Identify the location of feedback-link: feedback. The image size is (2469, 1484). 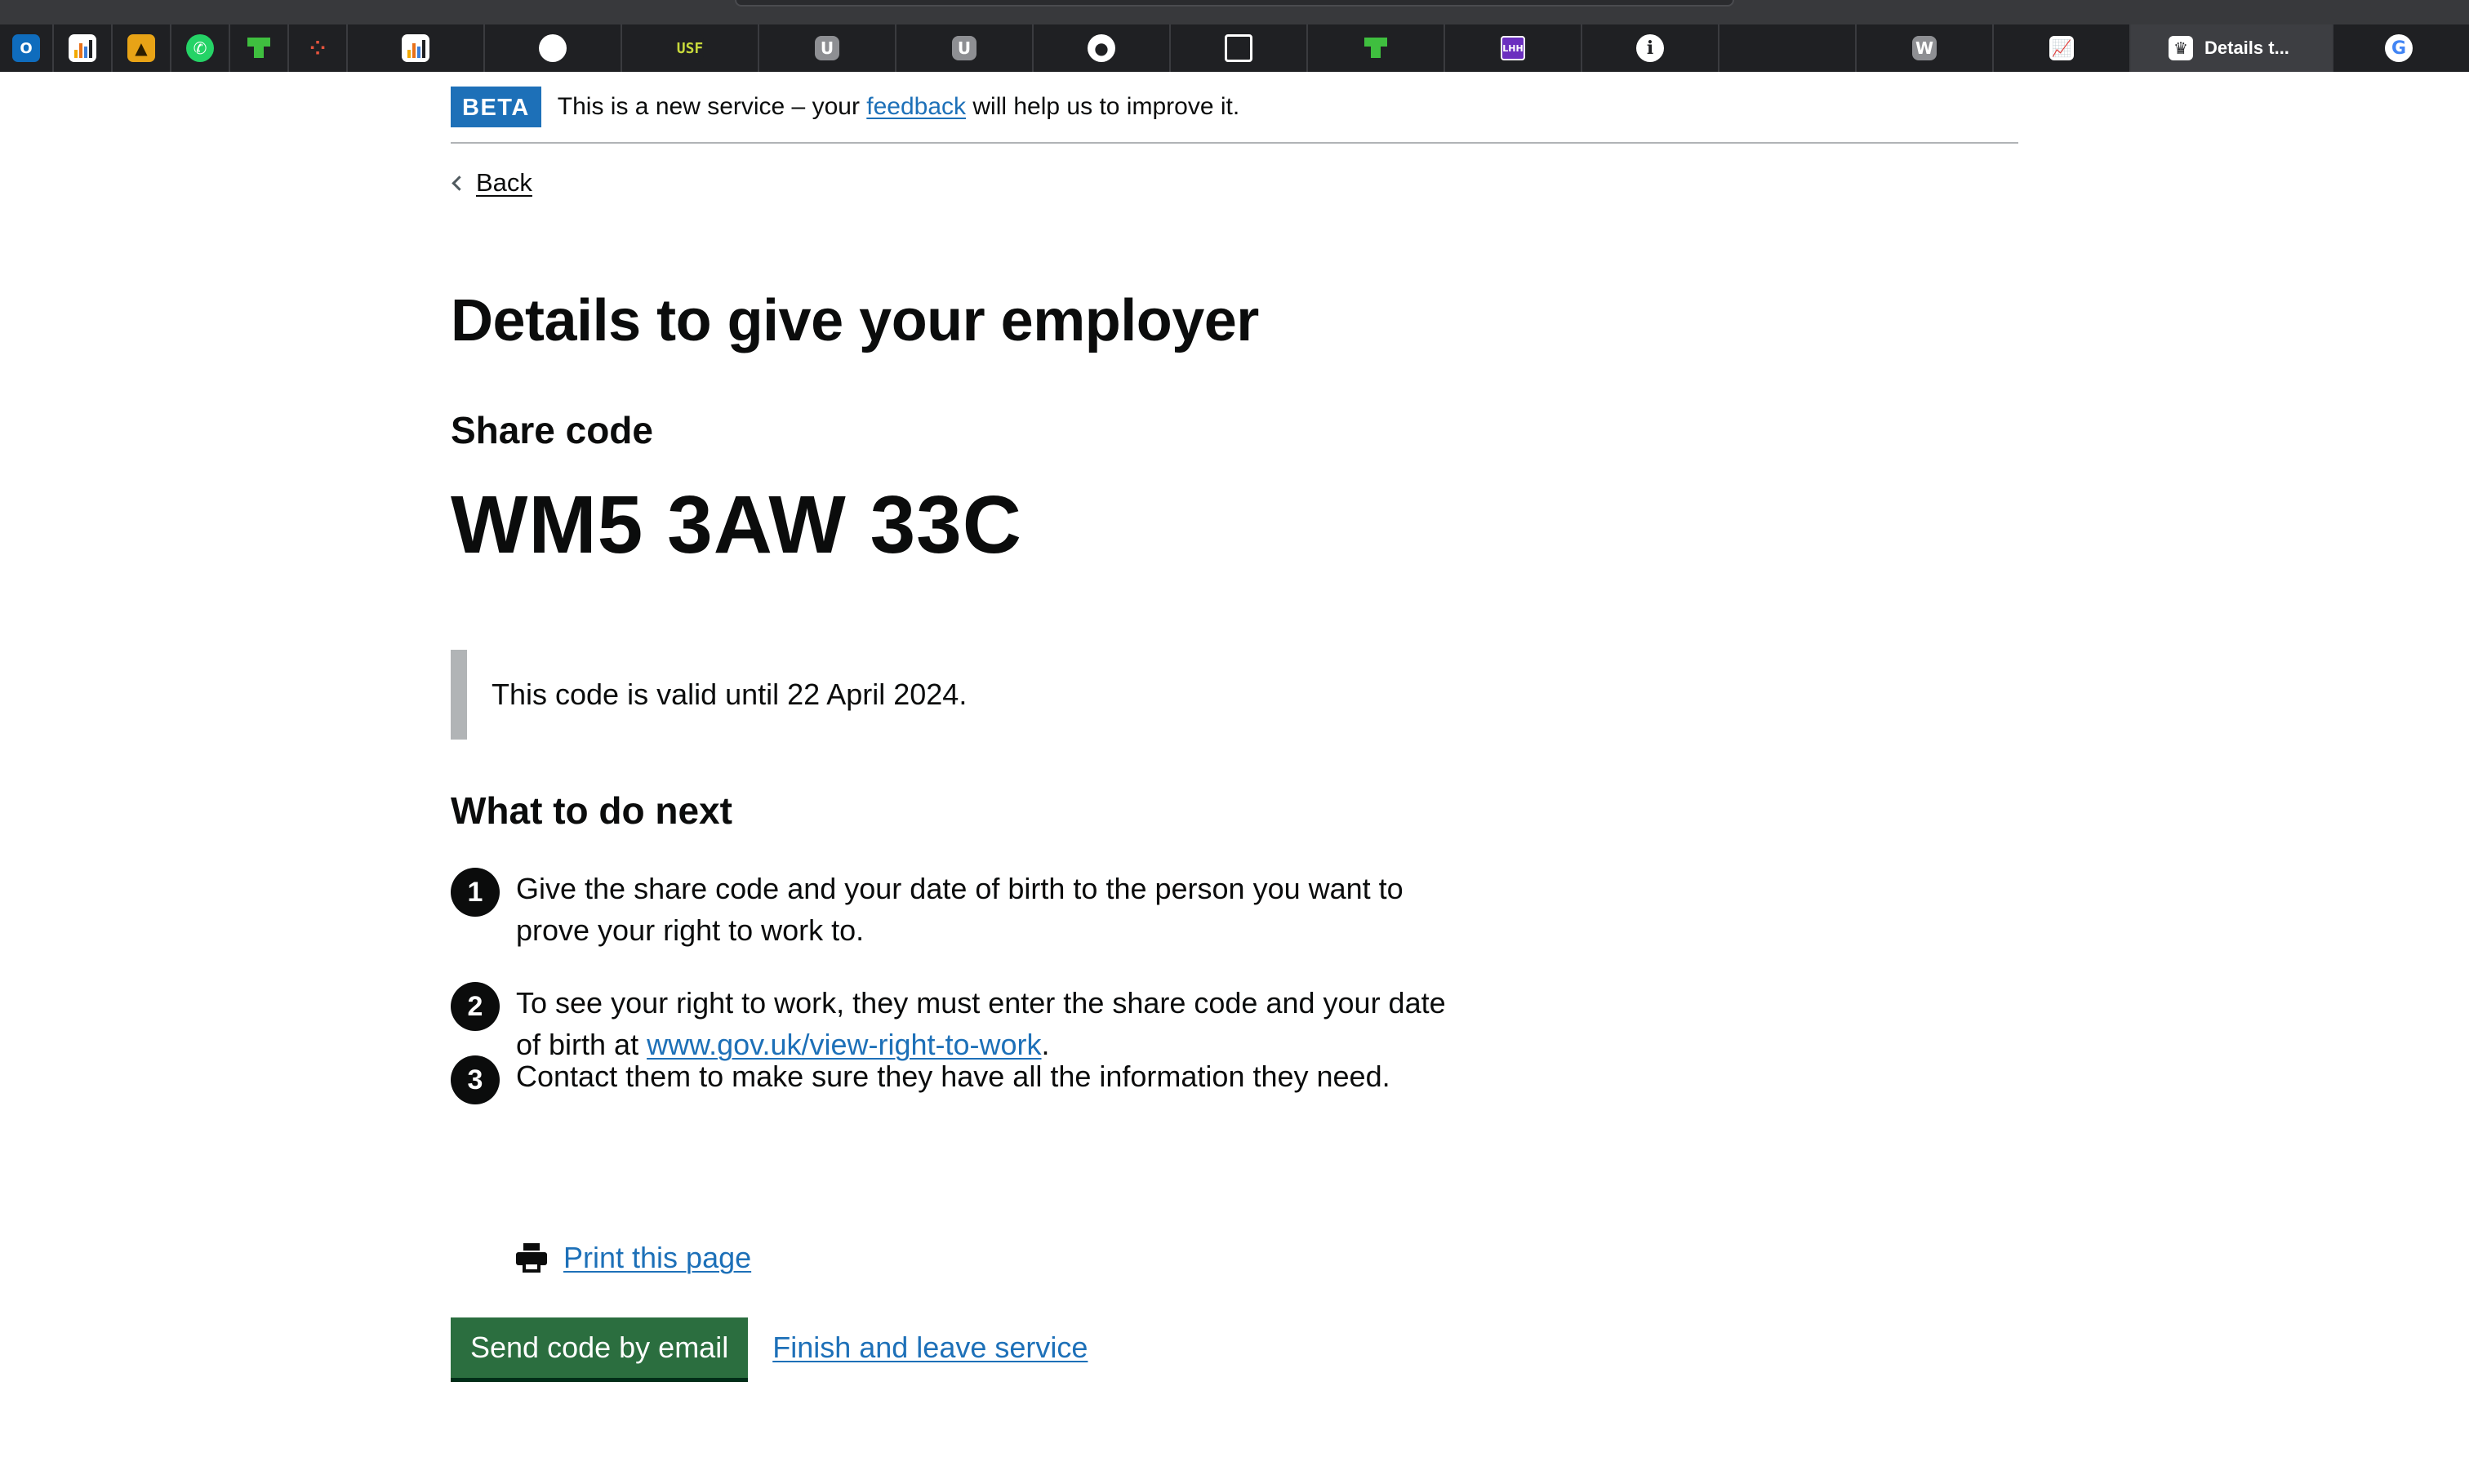
(916, 106).